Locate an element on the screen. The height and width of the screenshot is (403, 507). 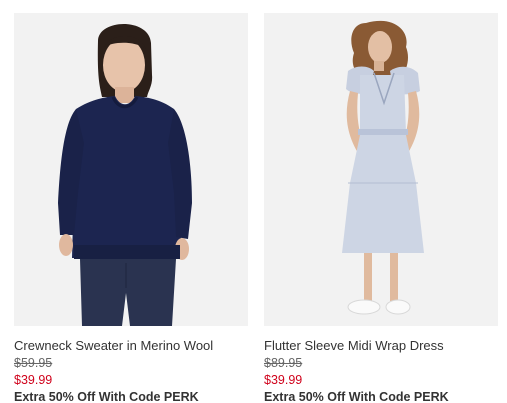
original-price: $59.95 is located at coordinates (33, 363).